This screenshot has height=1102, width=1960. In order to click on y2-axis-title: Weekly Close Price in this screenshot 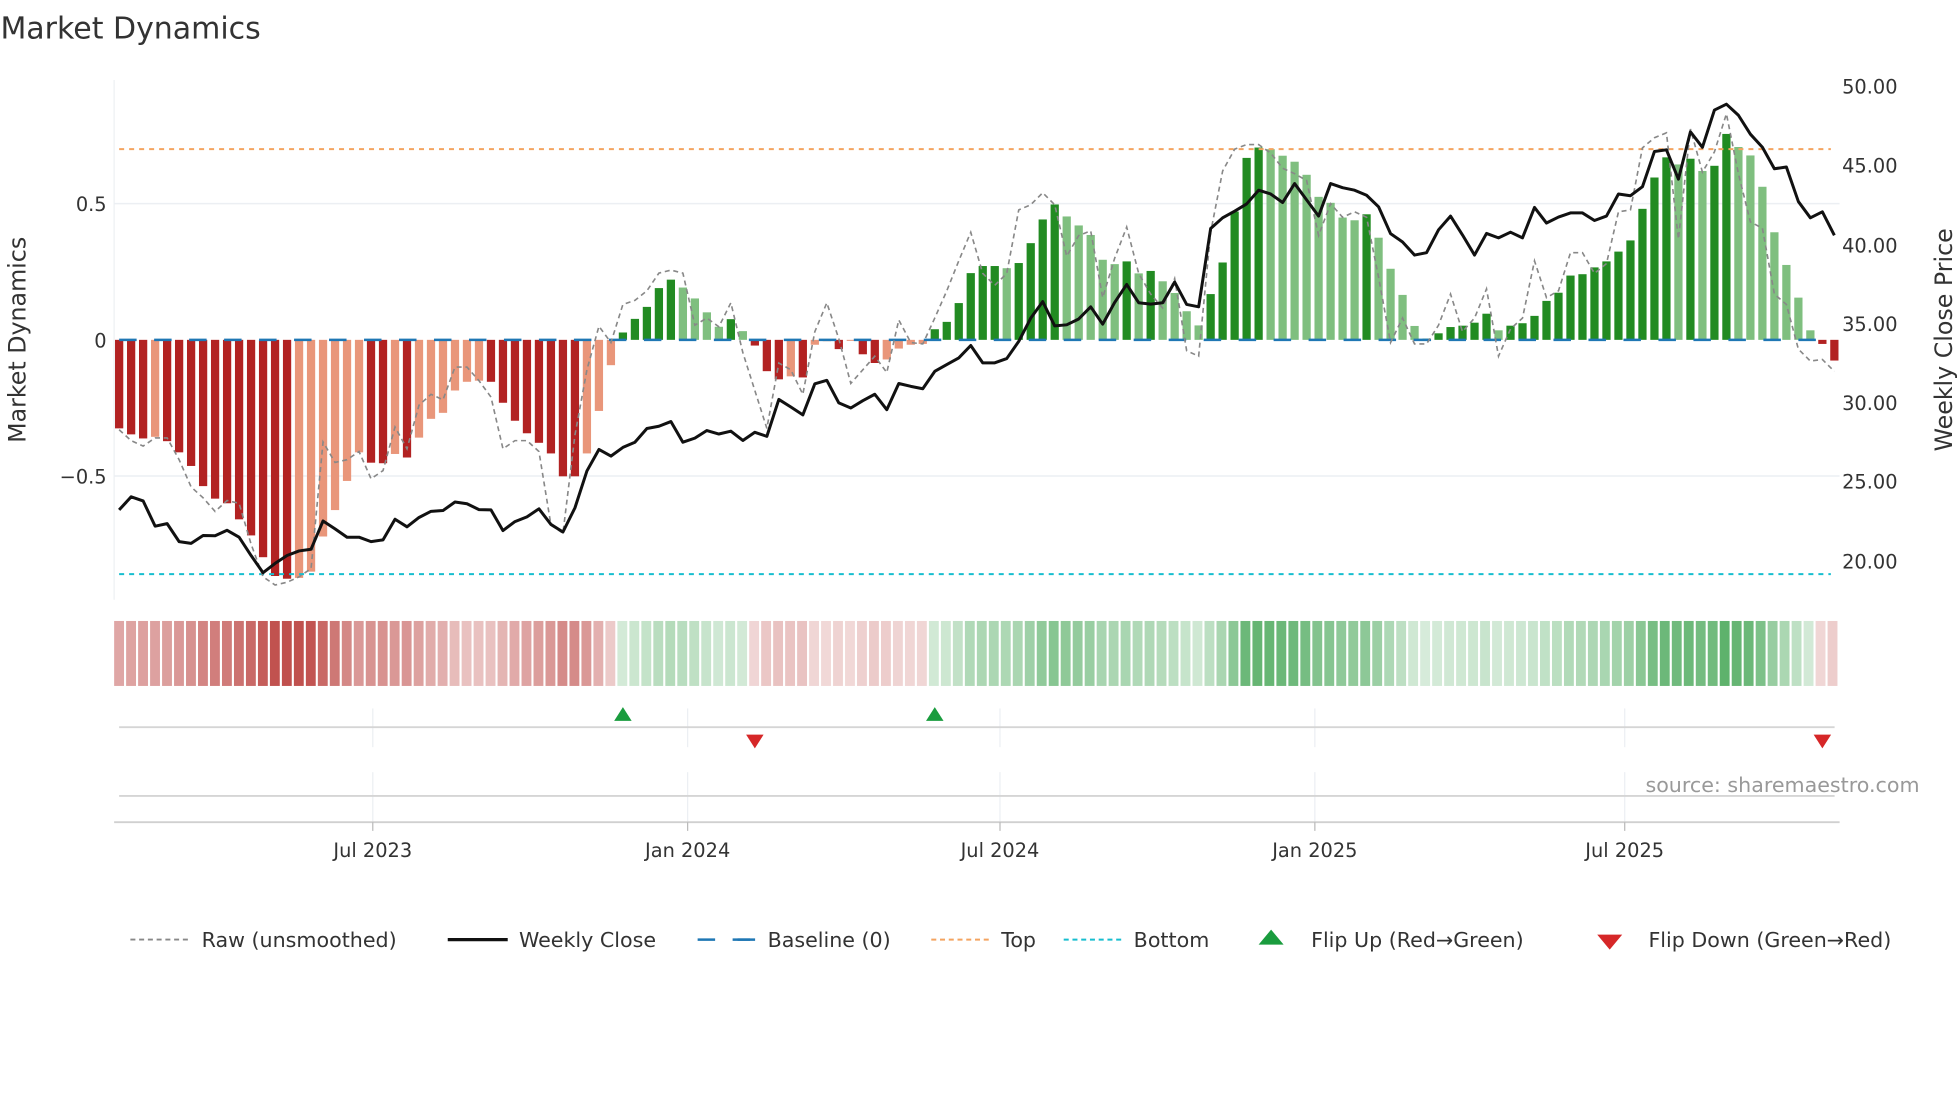, I will do `click(1944, 339)`.